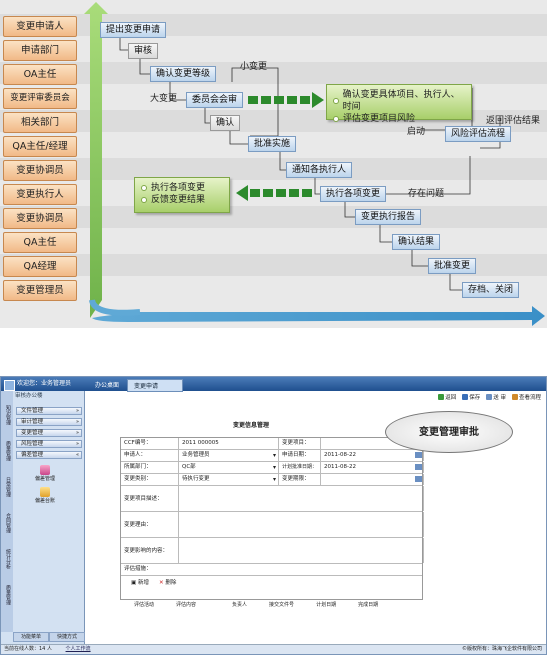 This screenshot has height=655, width=547. I want to click on field-label: 申请日期：, so click(300, 455).